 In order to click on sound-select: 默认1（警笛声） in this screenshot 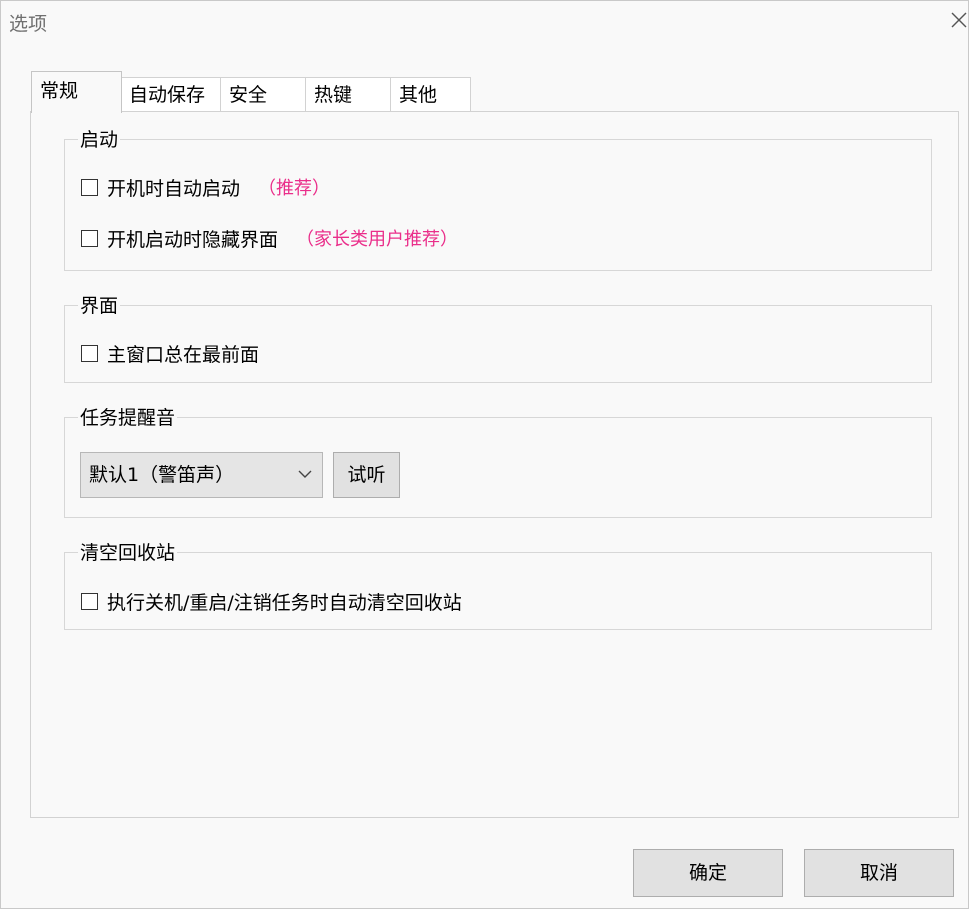, I will do `click(201, 475)`.